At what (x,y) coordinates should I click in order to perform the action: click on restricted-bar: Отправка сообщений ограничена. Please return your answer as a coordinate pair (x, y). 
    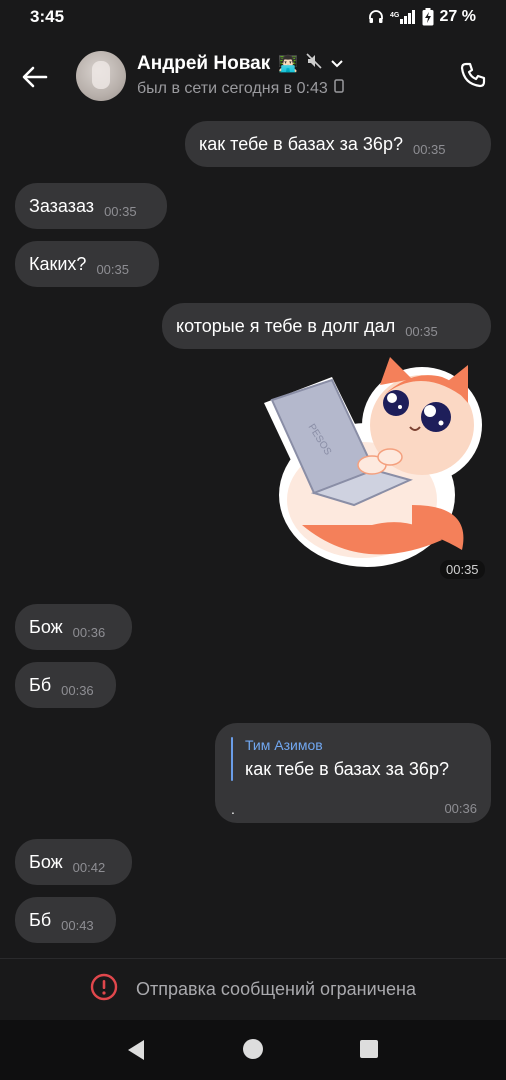
    Looking at the image, I should click on (253, 989).